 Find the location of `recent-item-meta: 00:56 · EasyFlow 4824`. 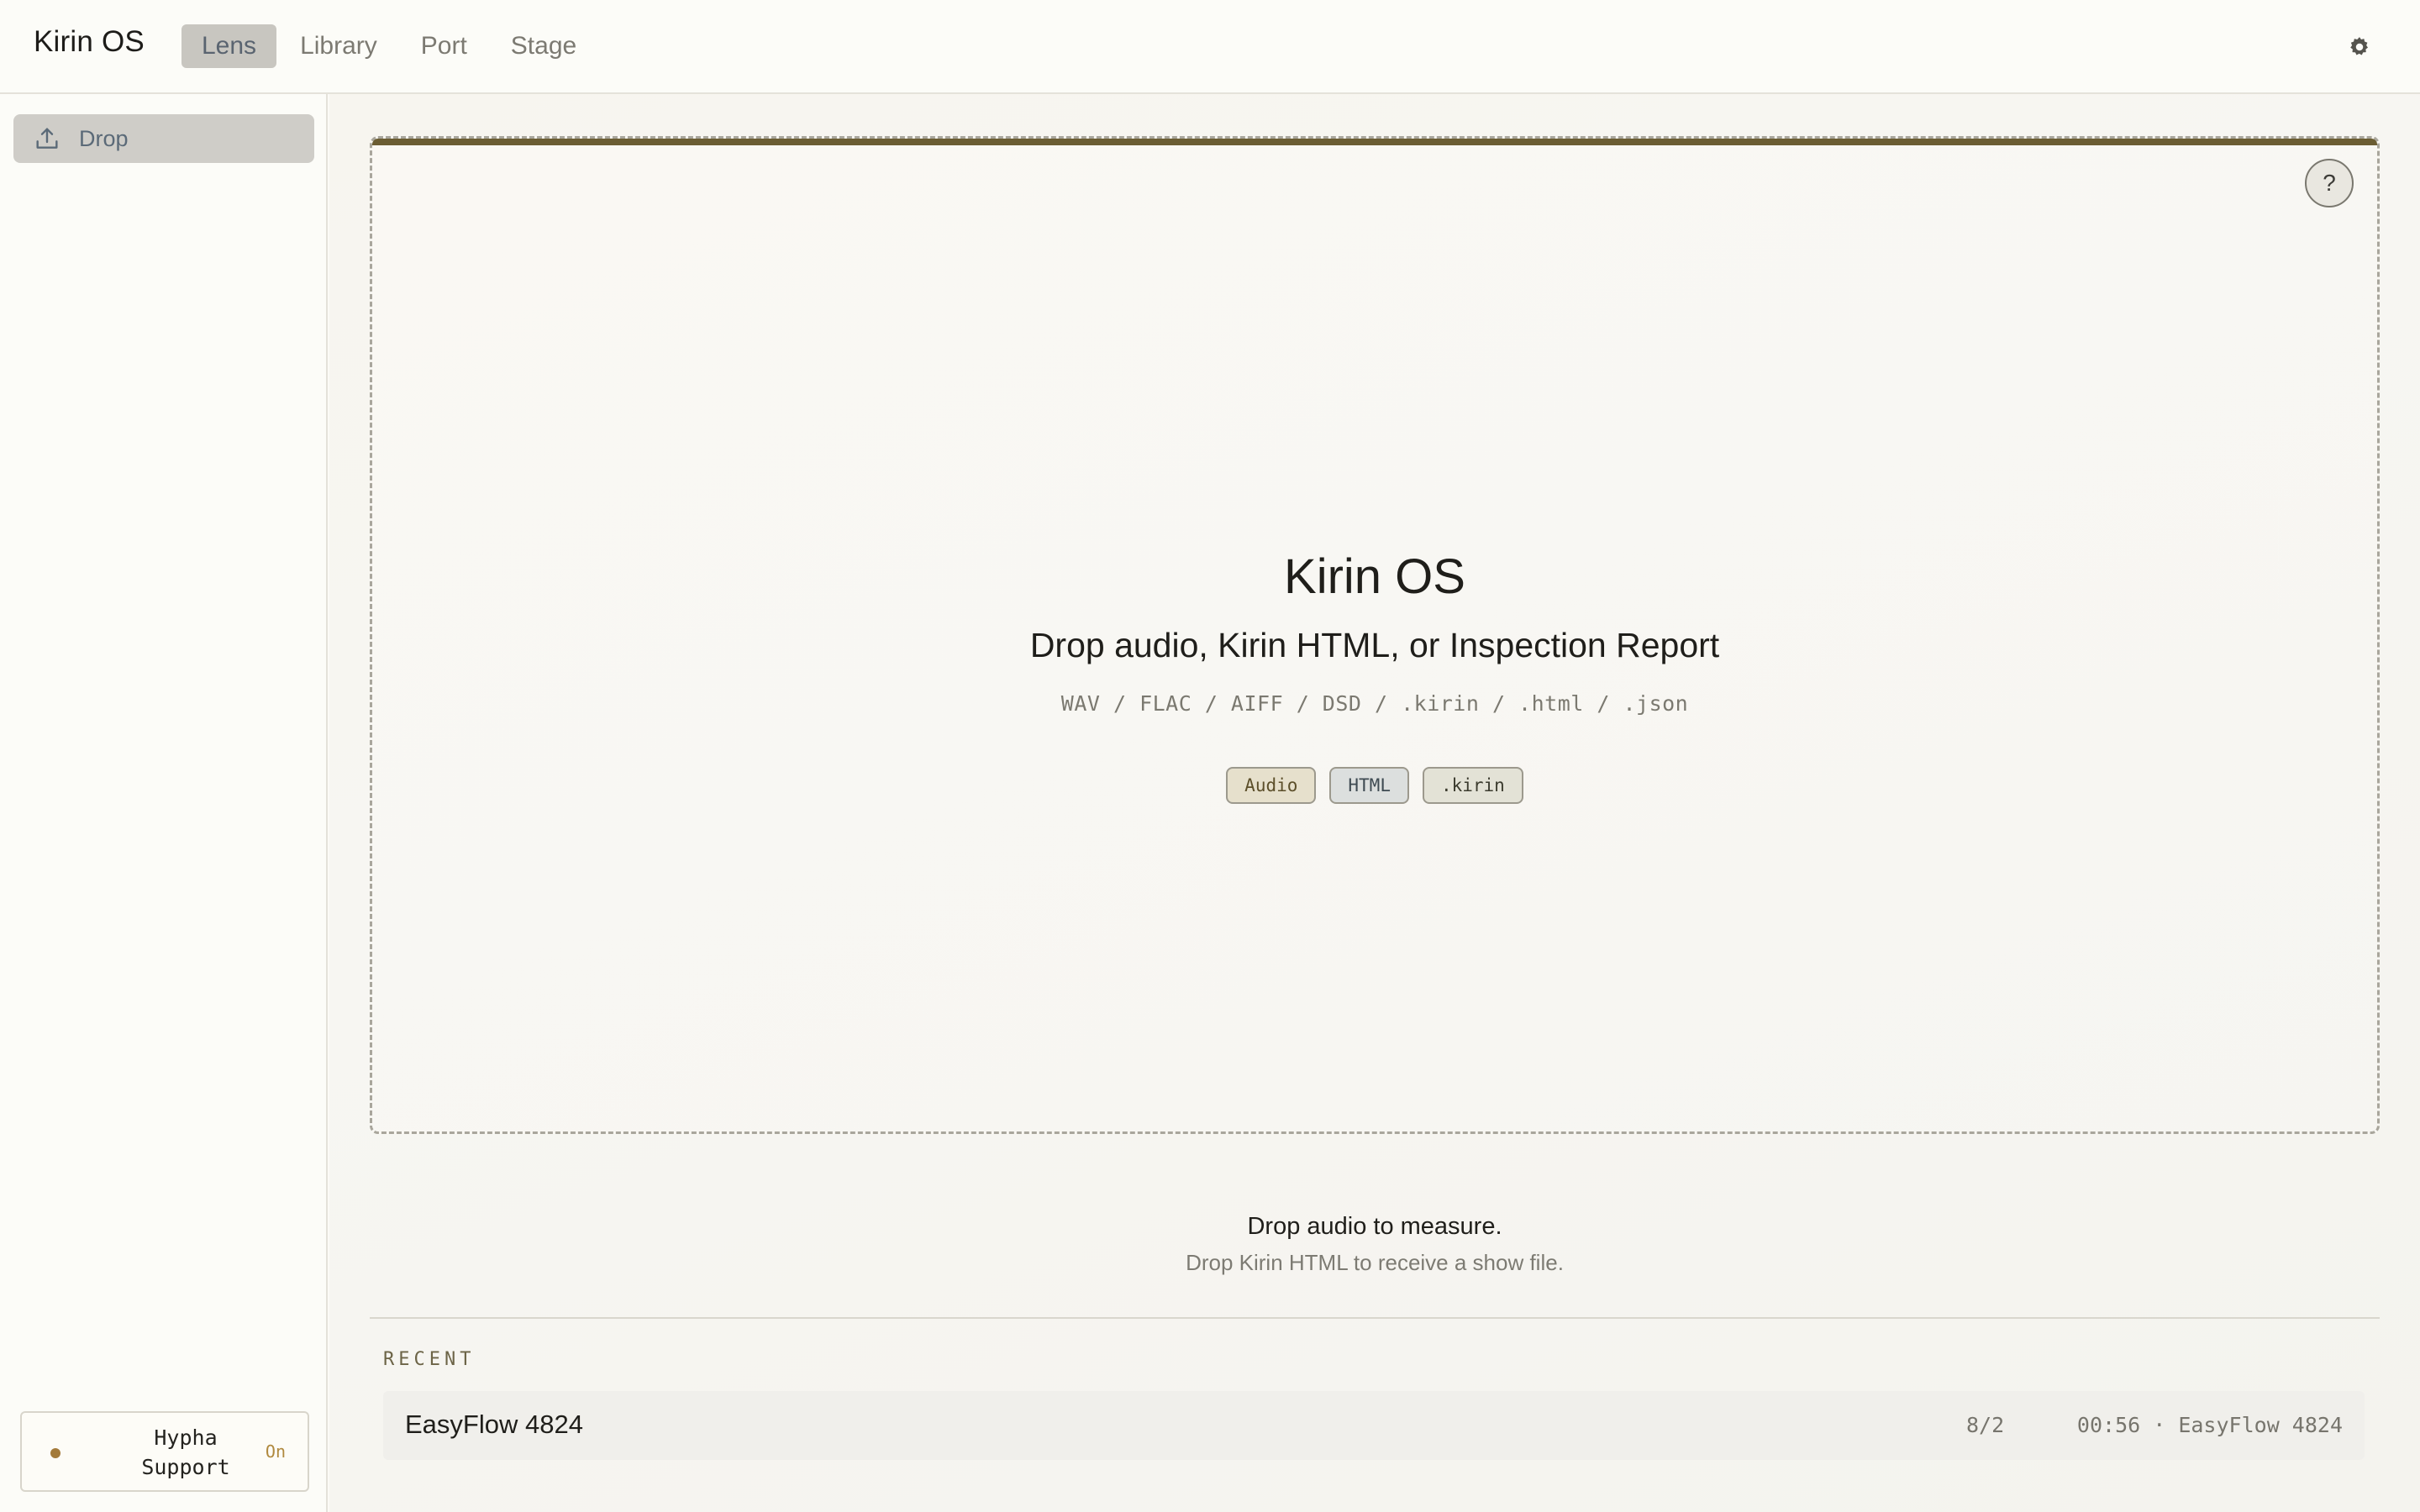

recent-item-meta: 00:56 · EasyFlow 4824 is located at coordinates (2209, 1425).